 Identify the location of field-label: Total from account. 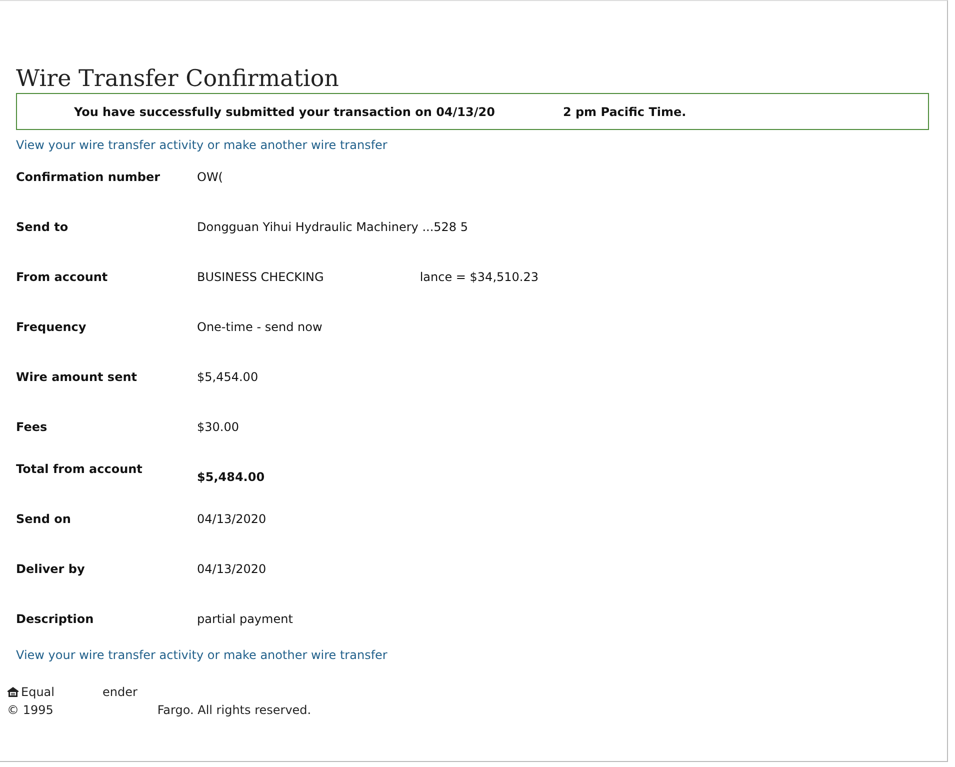
(80, 469).